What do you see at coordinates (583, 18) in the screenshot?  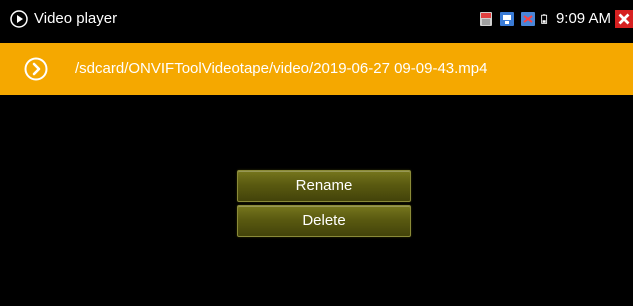 I see `clock: 9:09 AM` at bounding box center [583, 18].